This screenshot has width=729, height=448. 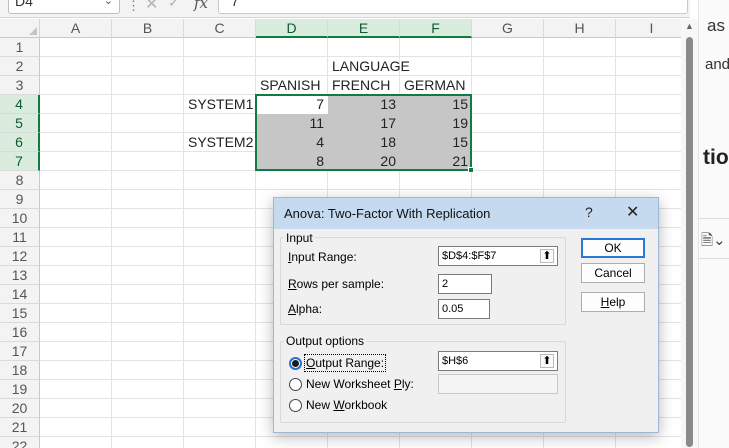 I want to click on output-range-label: Output Range:, so click(x=345, y=363).